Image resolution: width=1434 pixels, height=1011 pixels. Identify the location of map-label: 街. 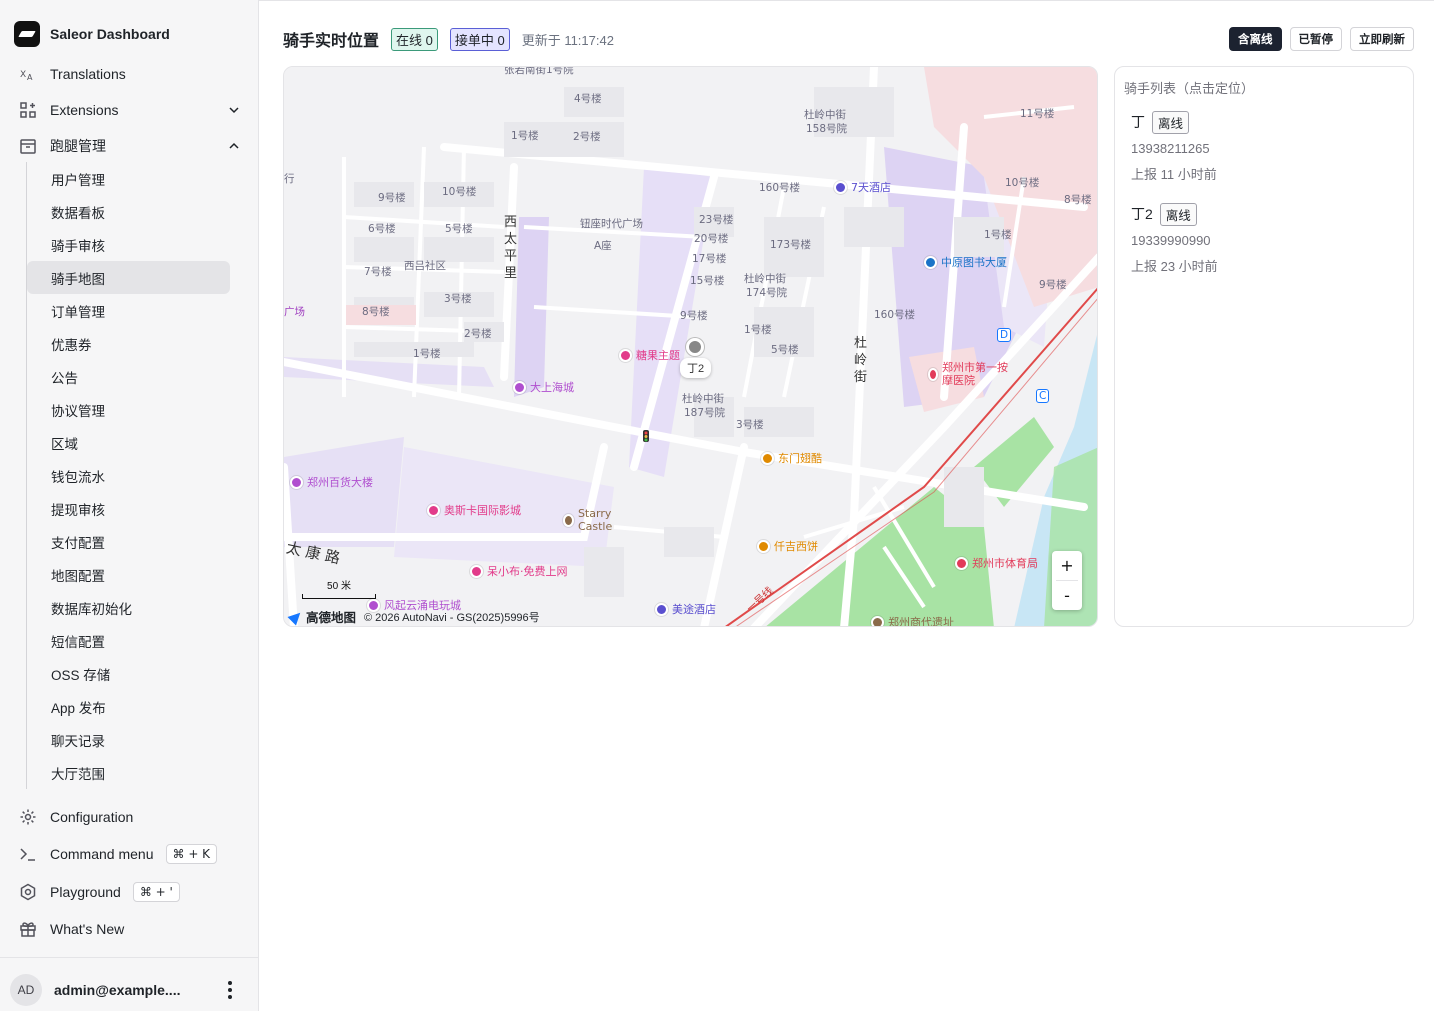
(861, 377).